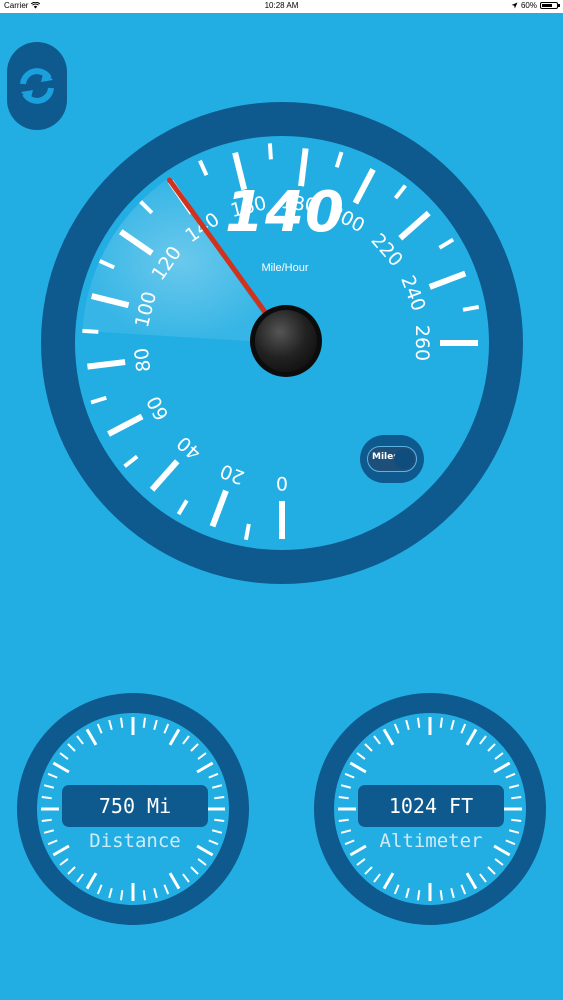  Describe the element at coordinates (135, 806) in the screenshot. I see `distance-readout: 750 Mi` at that location.